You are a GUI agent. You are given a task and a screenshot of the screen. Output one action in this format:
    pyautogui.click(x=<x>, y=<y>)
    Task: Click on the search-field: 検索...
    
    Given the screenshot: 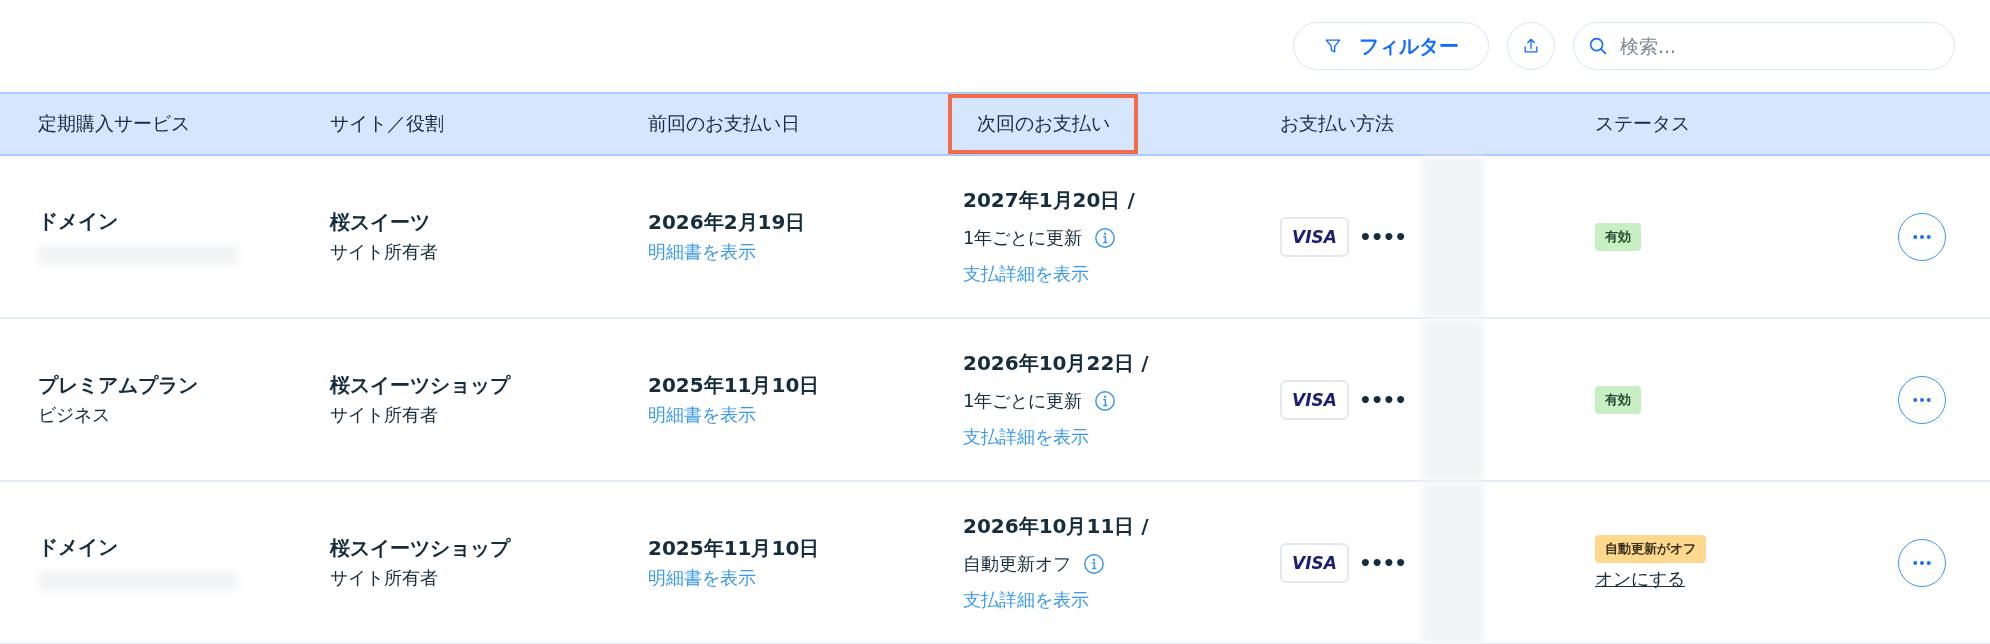 What is the action you would take?
    pyautogui.click(x=1764, y=46)
    